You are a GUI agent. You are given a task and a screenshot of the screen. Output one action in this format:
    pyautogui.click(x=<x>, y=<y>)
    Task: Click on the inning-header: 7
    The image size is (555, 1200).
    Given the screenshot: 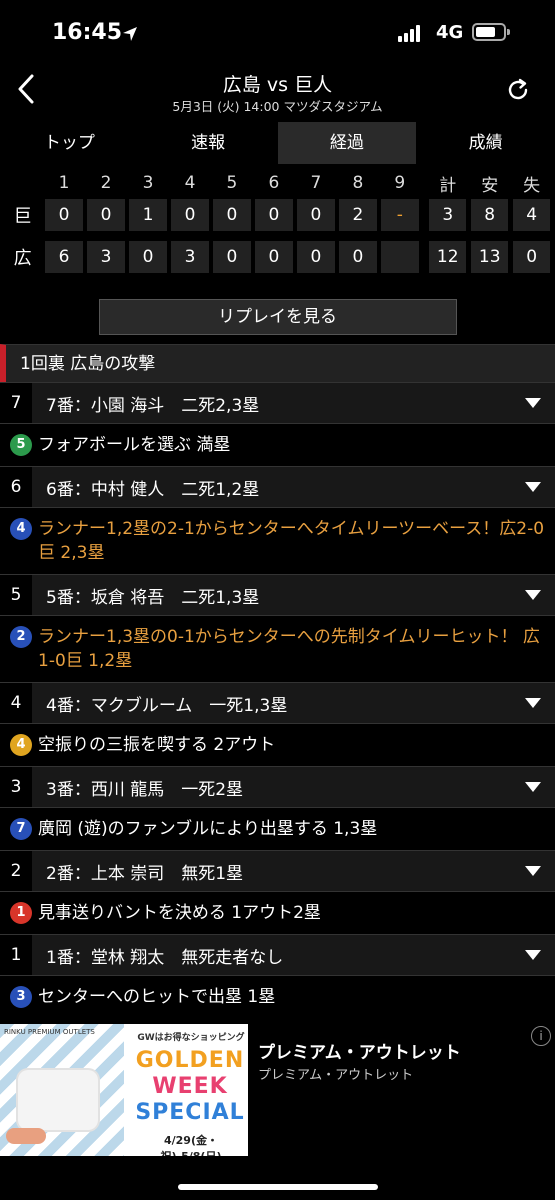 What is the action you would take?
    pyautogui.click(x=316, y=183)
    